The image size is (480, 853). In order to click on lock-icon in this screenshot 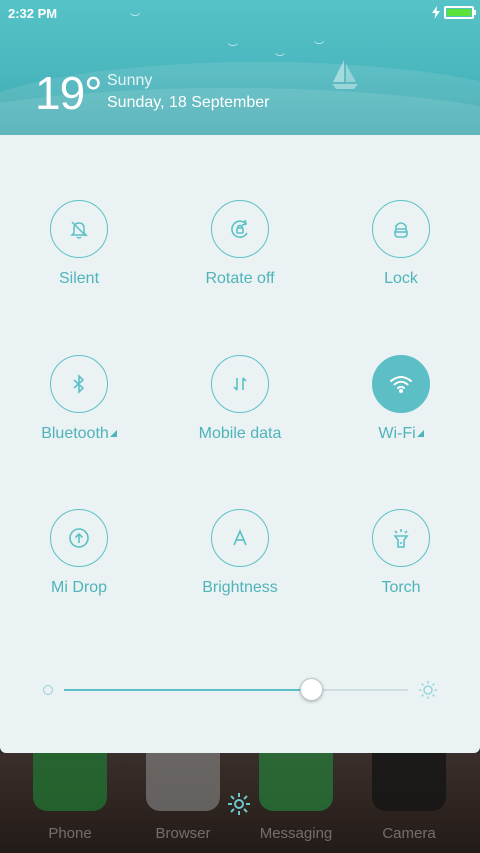, I will do `click(401, 230)`.